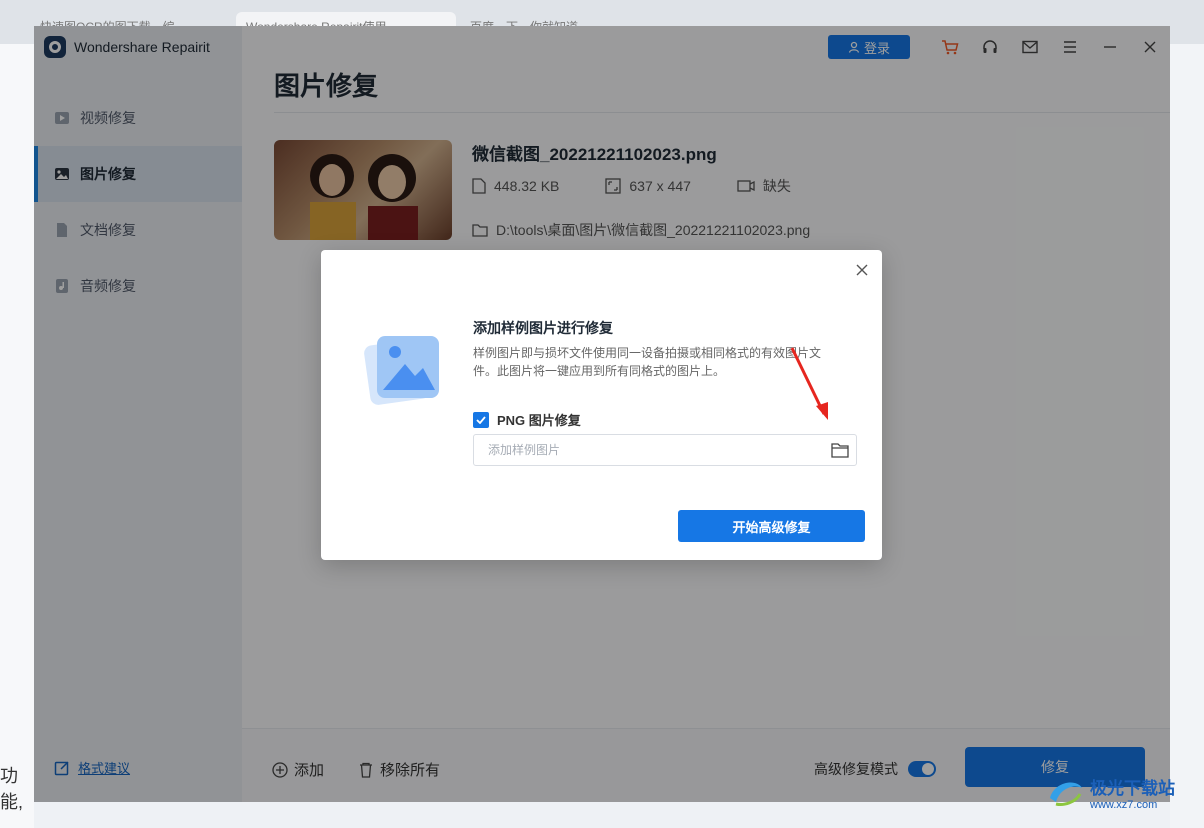  What do you see at coordinates (771, 526) in the screenshot?
I see `start-advanced-repair-button: 开始高级修复` at bounding box center [771, 526].